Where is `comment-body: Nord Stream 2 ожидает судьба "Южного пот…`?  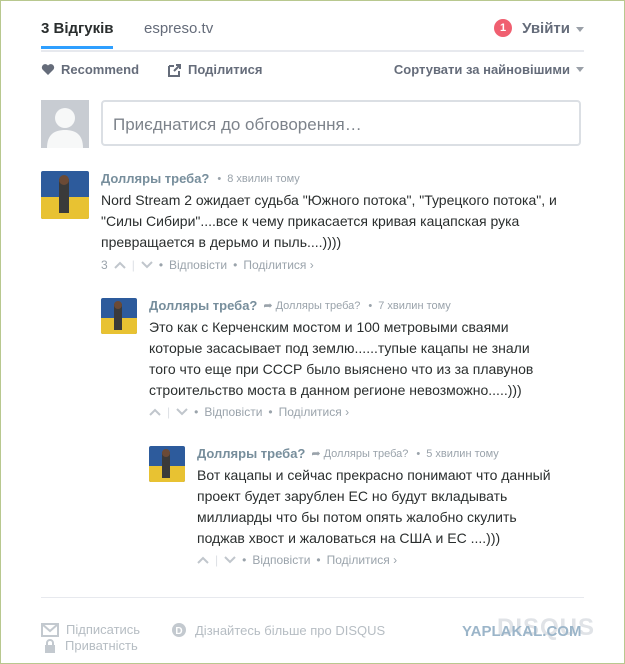 comment-body: Nord Stream 2 ожидает судьба "Южного пот… is located at coordinates (346, 221).